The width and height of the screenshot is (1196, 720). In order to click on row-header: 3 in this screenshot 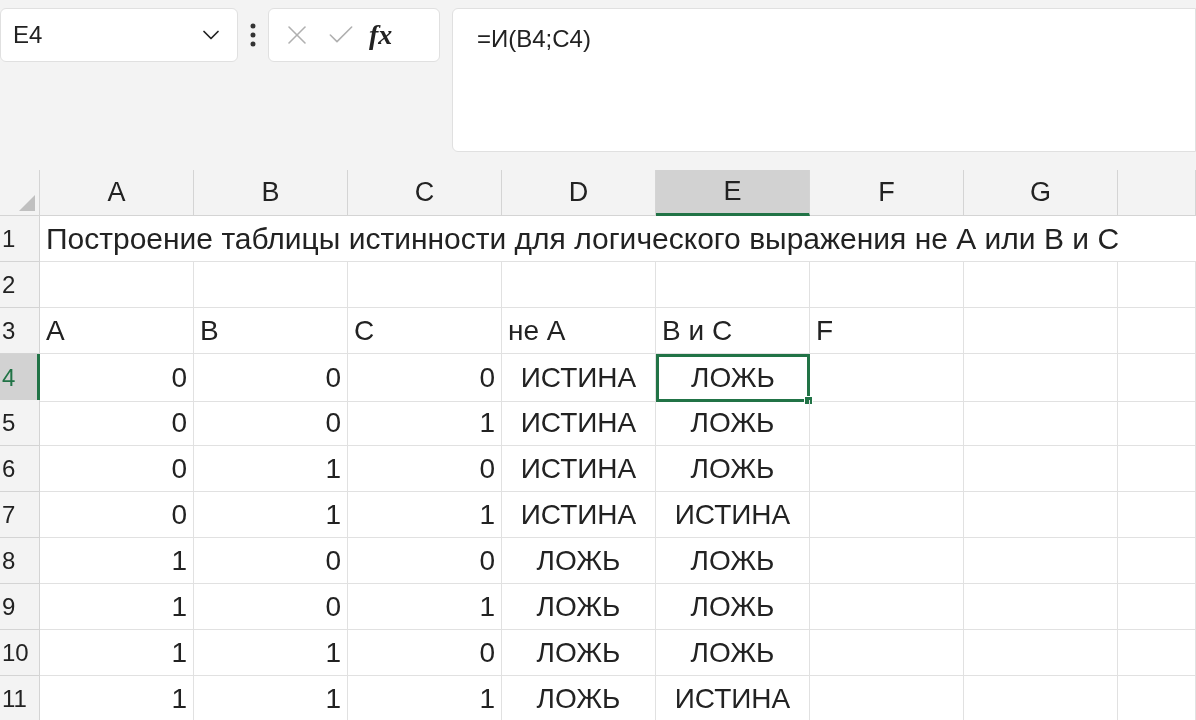, I will do `click(20, 331)`.